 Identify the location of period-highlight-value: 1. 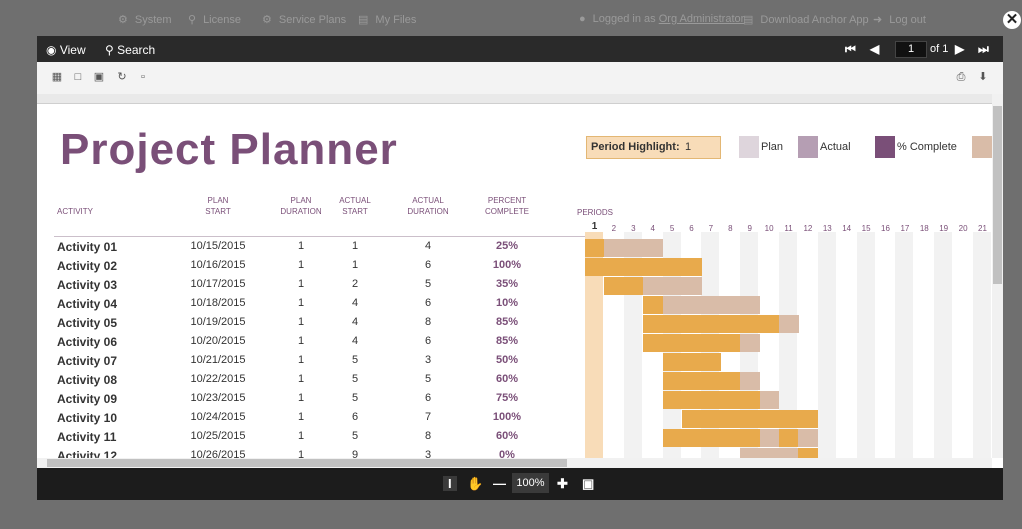
(688, 147).